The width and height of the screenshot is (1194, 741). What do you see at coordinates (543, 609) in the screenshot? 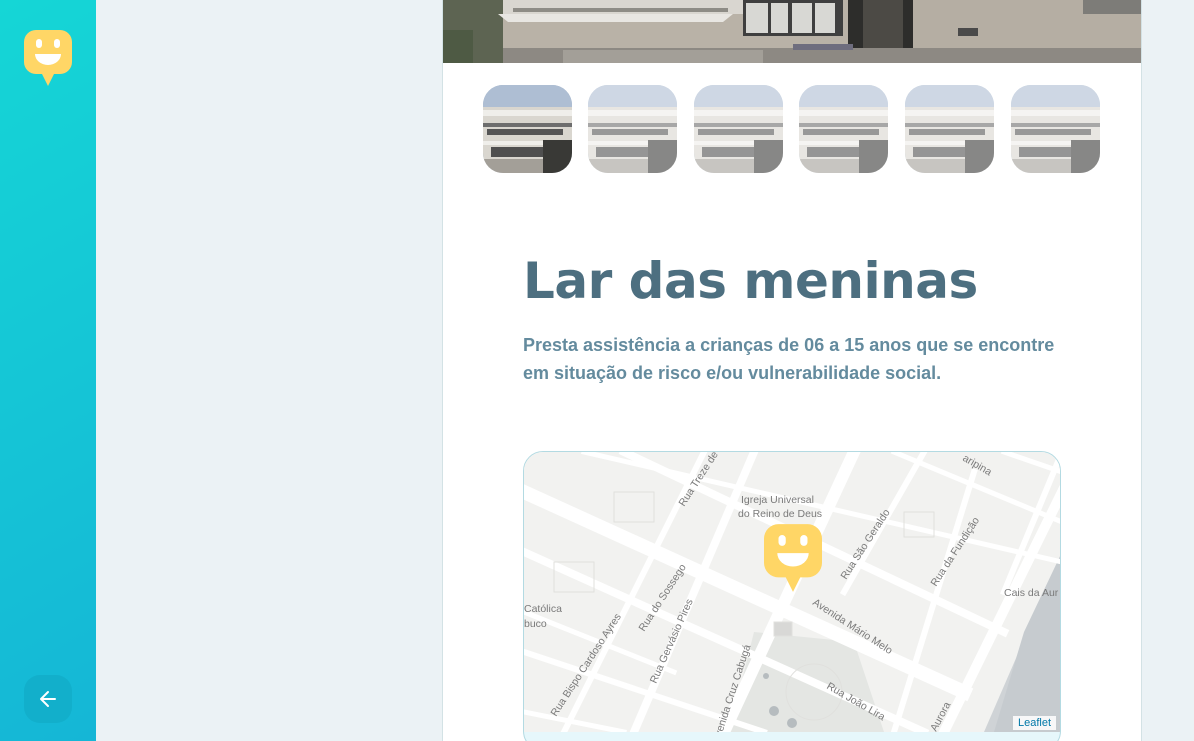
I see `map-label-catolica: Católica` at bounding box center [543, 609].